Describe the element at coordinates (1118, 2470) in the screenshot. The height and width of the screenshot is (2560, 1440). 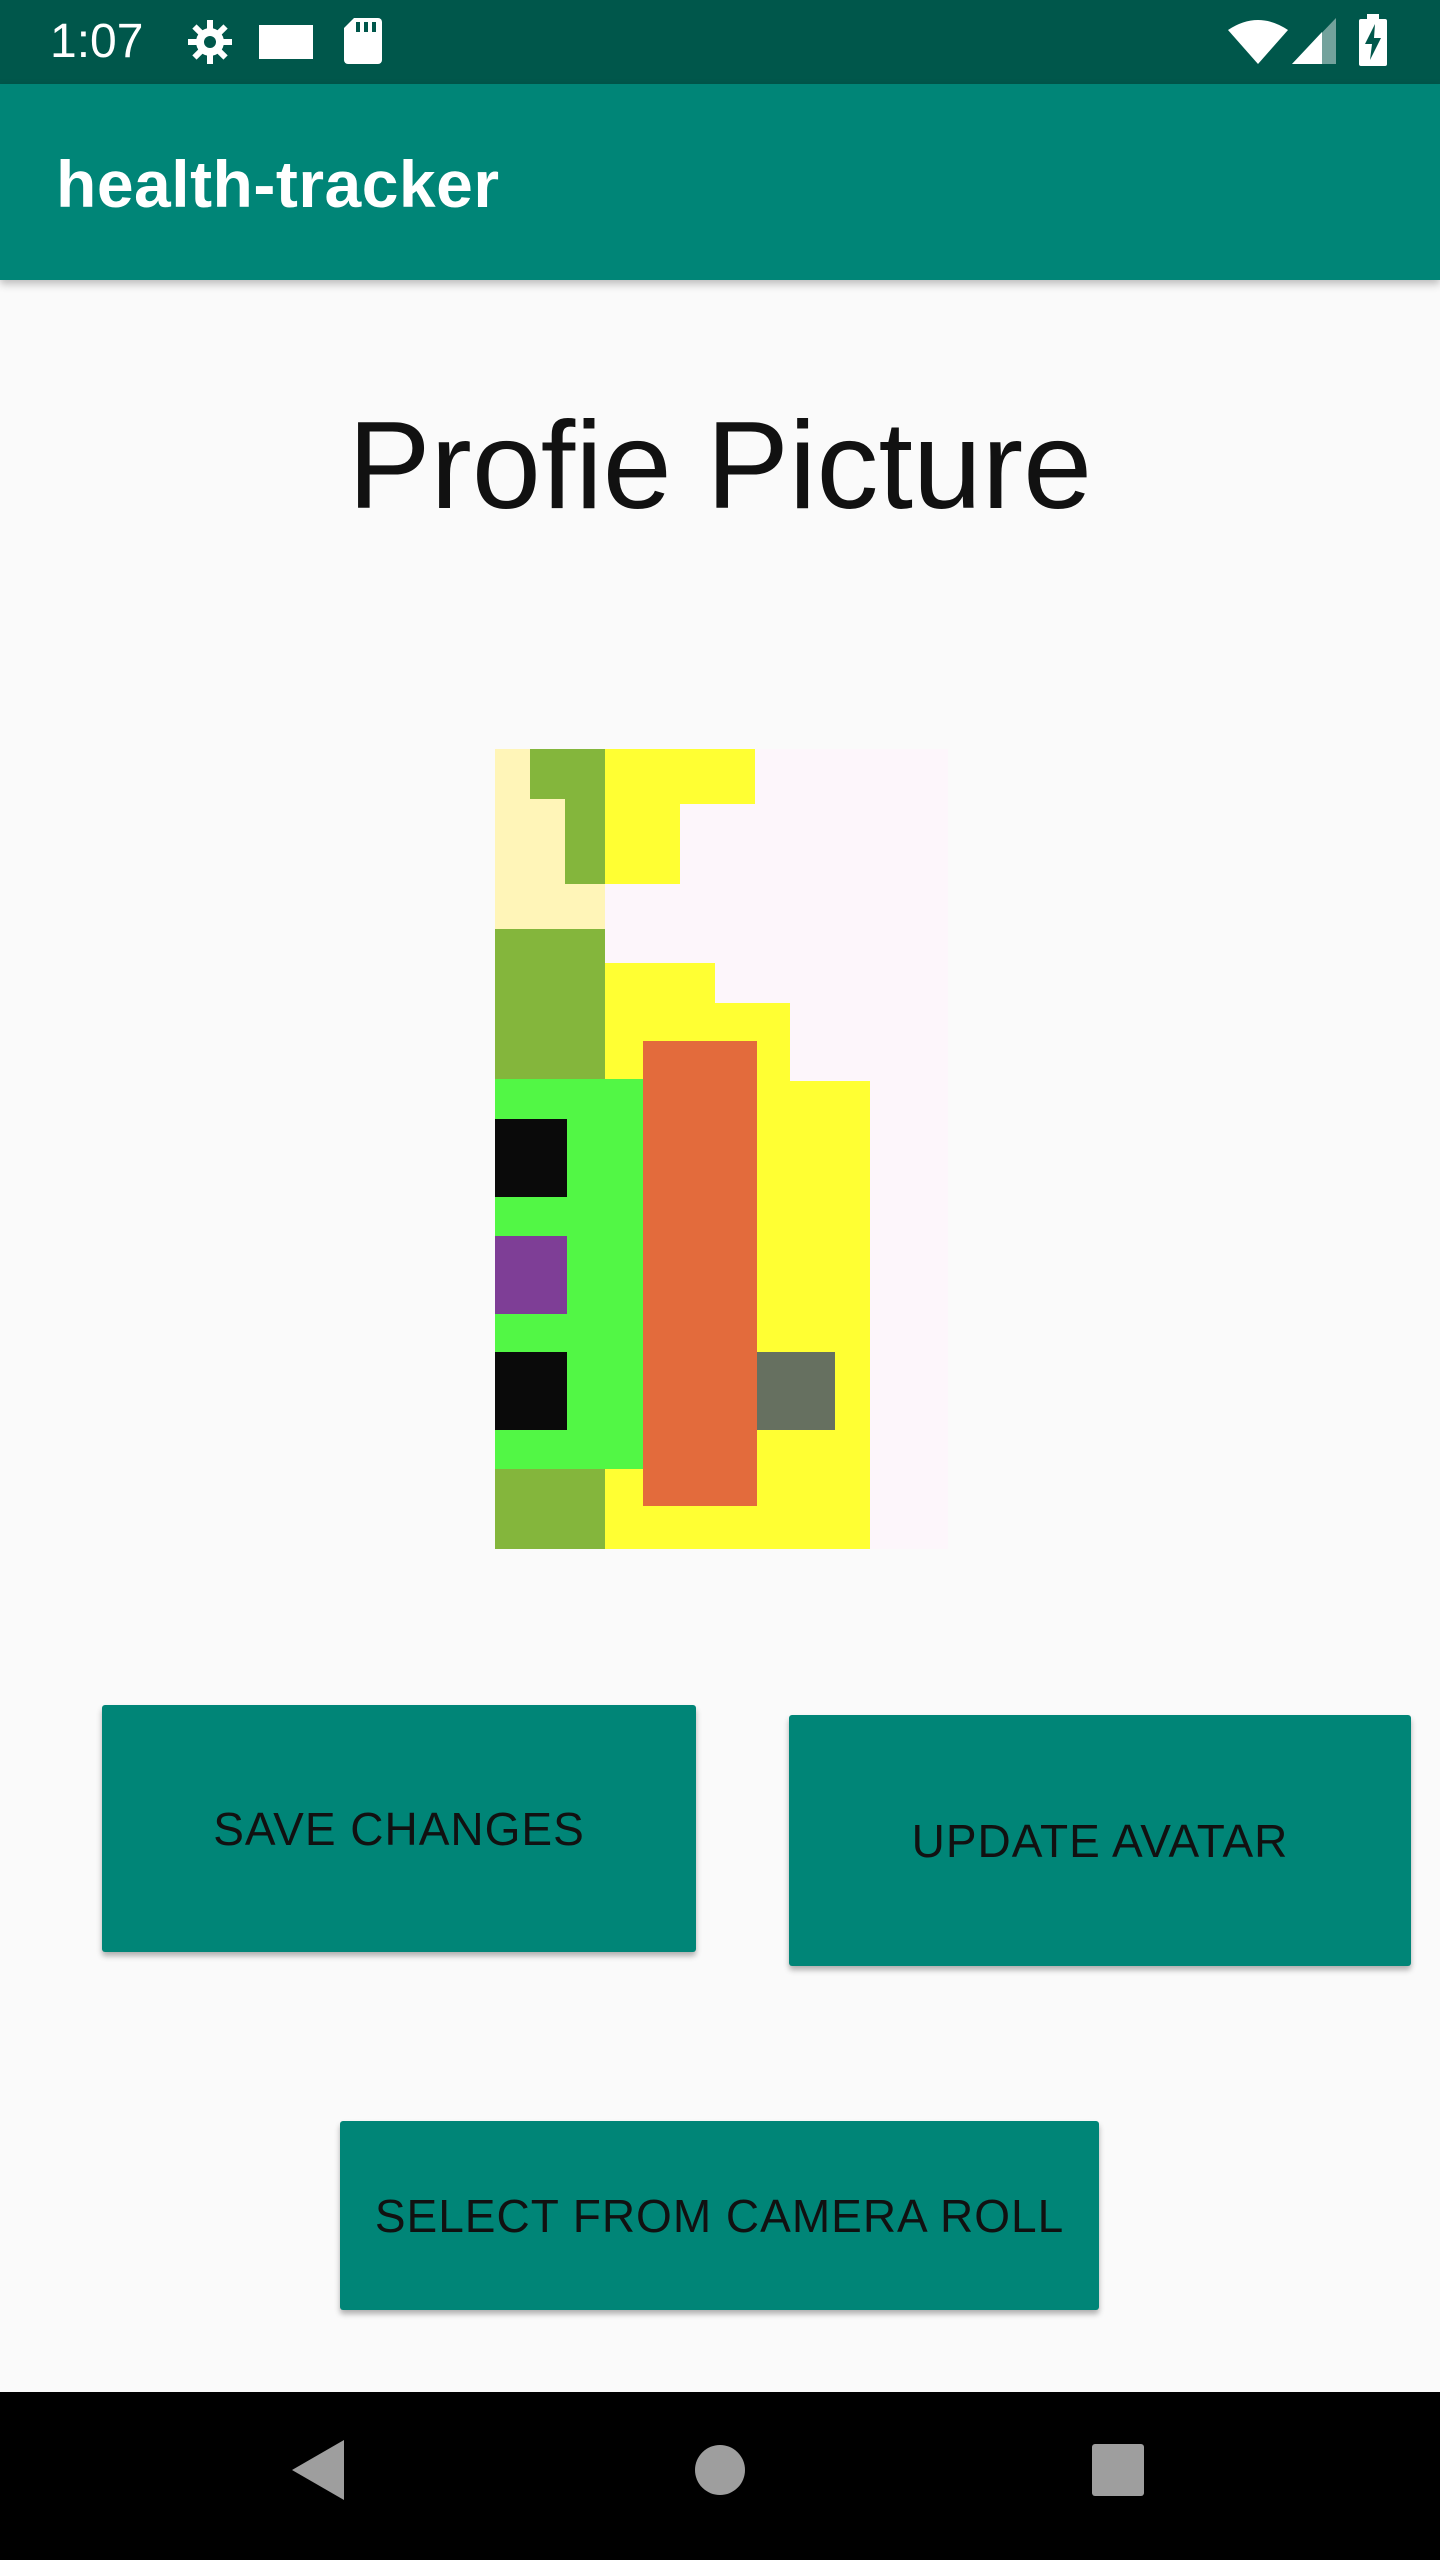
I see `recents-icon` at that location.